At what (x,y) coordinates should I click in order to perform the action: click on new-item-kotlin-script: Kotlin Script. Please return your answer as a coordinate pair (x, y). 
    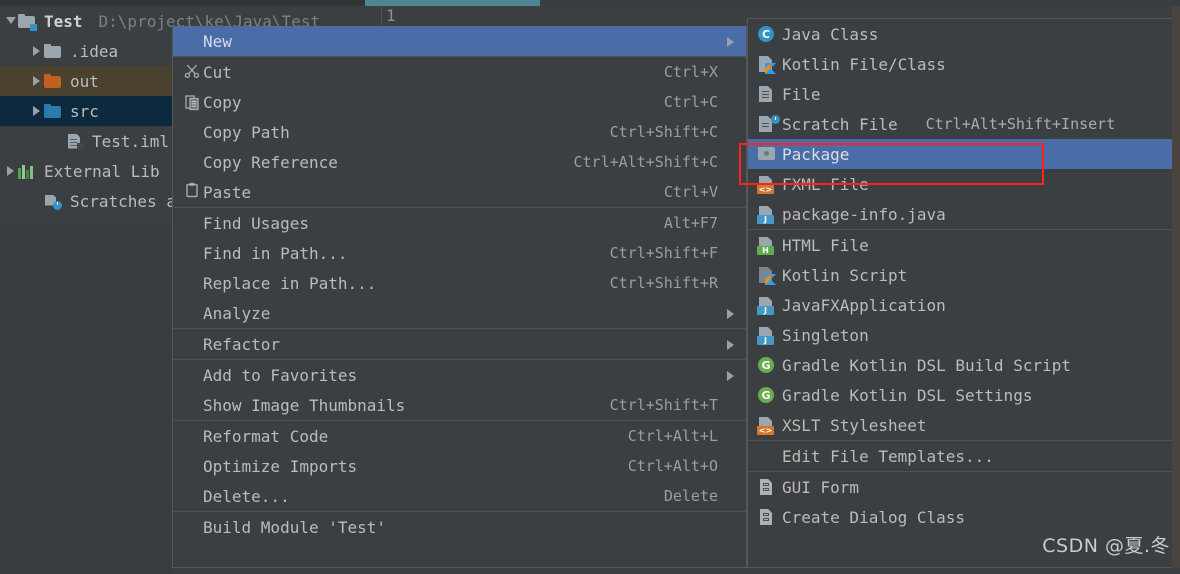
    Looking at the image, I should click on (960, 275).